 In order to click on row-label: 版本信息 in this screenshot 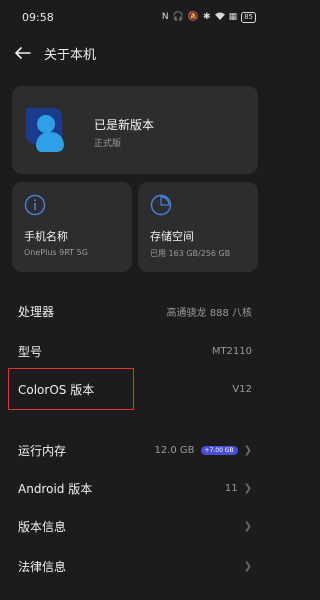, I will do `click(42, 526)`.